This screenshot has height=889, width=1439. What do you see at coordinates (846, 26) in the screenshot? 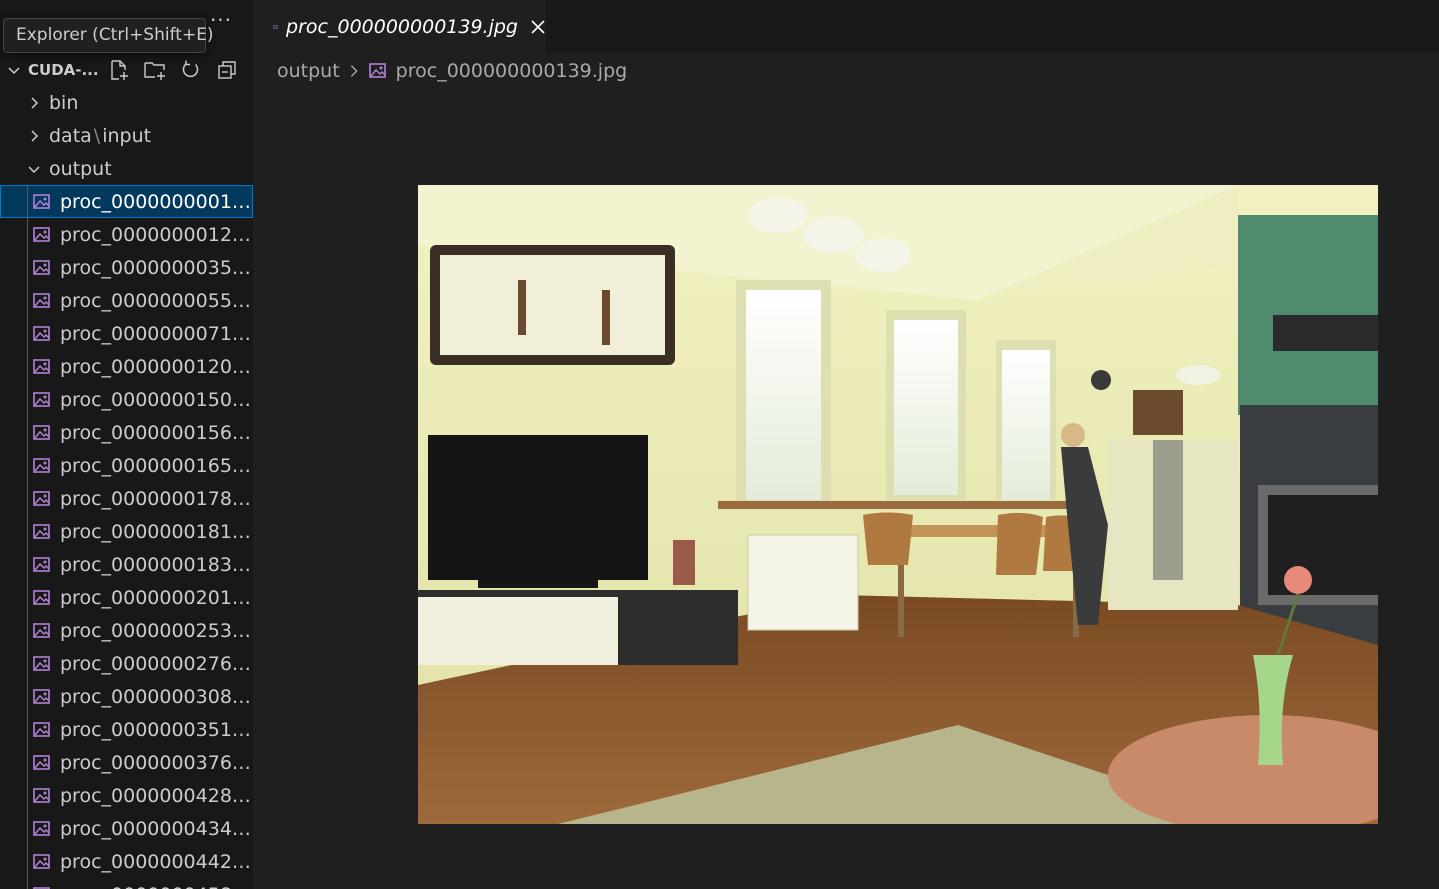
I see `tab-bar: proc_000000000139.jpg` at bounding box center [846, 26].